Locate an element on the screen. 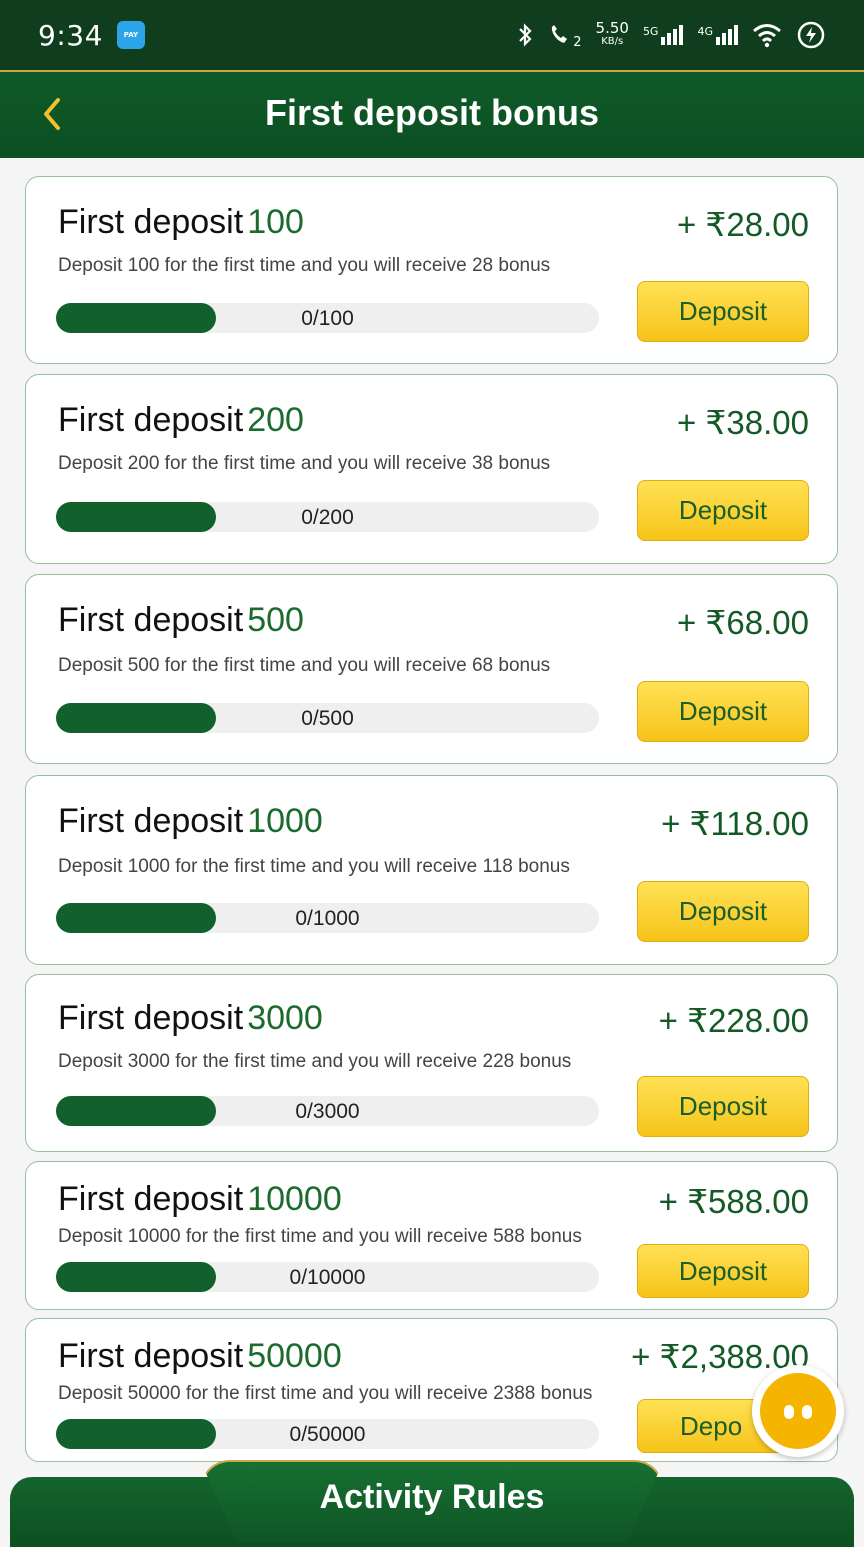 This screenshot has height=1547, width=864. progress-bar: 0/100 is located at coordinates (327, 318).